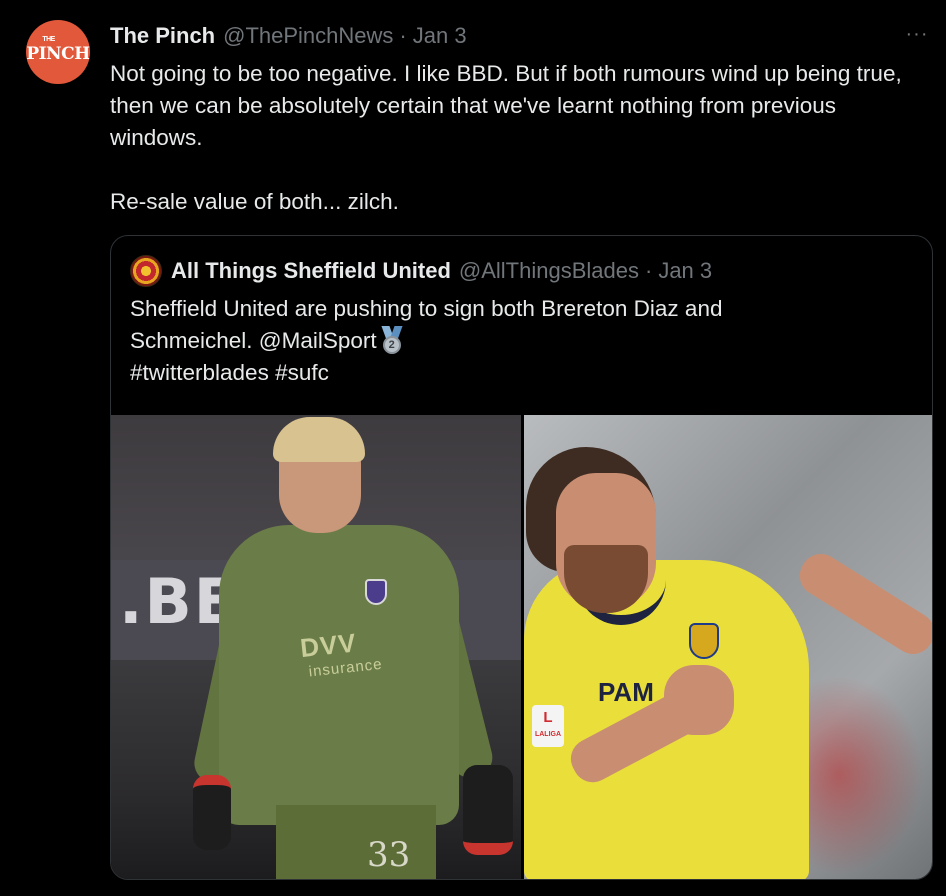  What do you see at coordinates (917, 35) in the screenshot?
I see `more-options-icon: ···` at bounding box center [917, 35].